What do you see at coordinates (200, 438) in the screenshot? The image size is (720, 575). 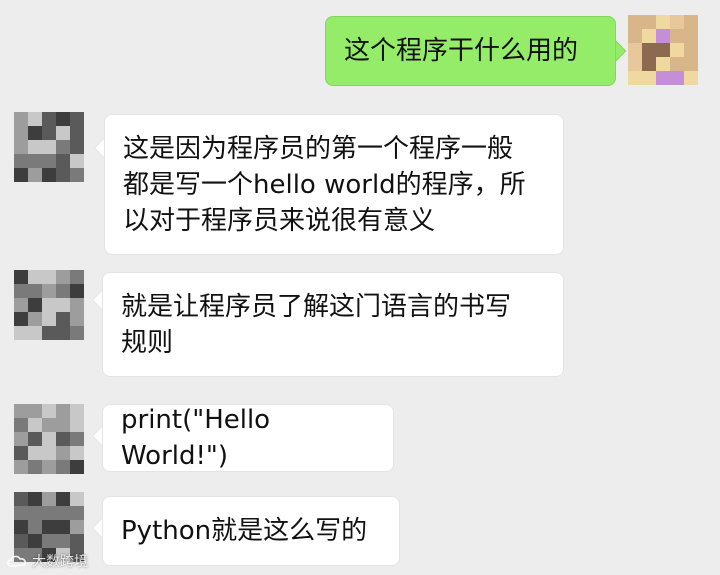 I see `message-text: print("Hello World!")` at bounding box center [200, 438].